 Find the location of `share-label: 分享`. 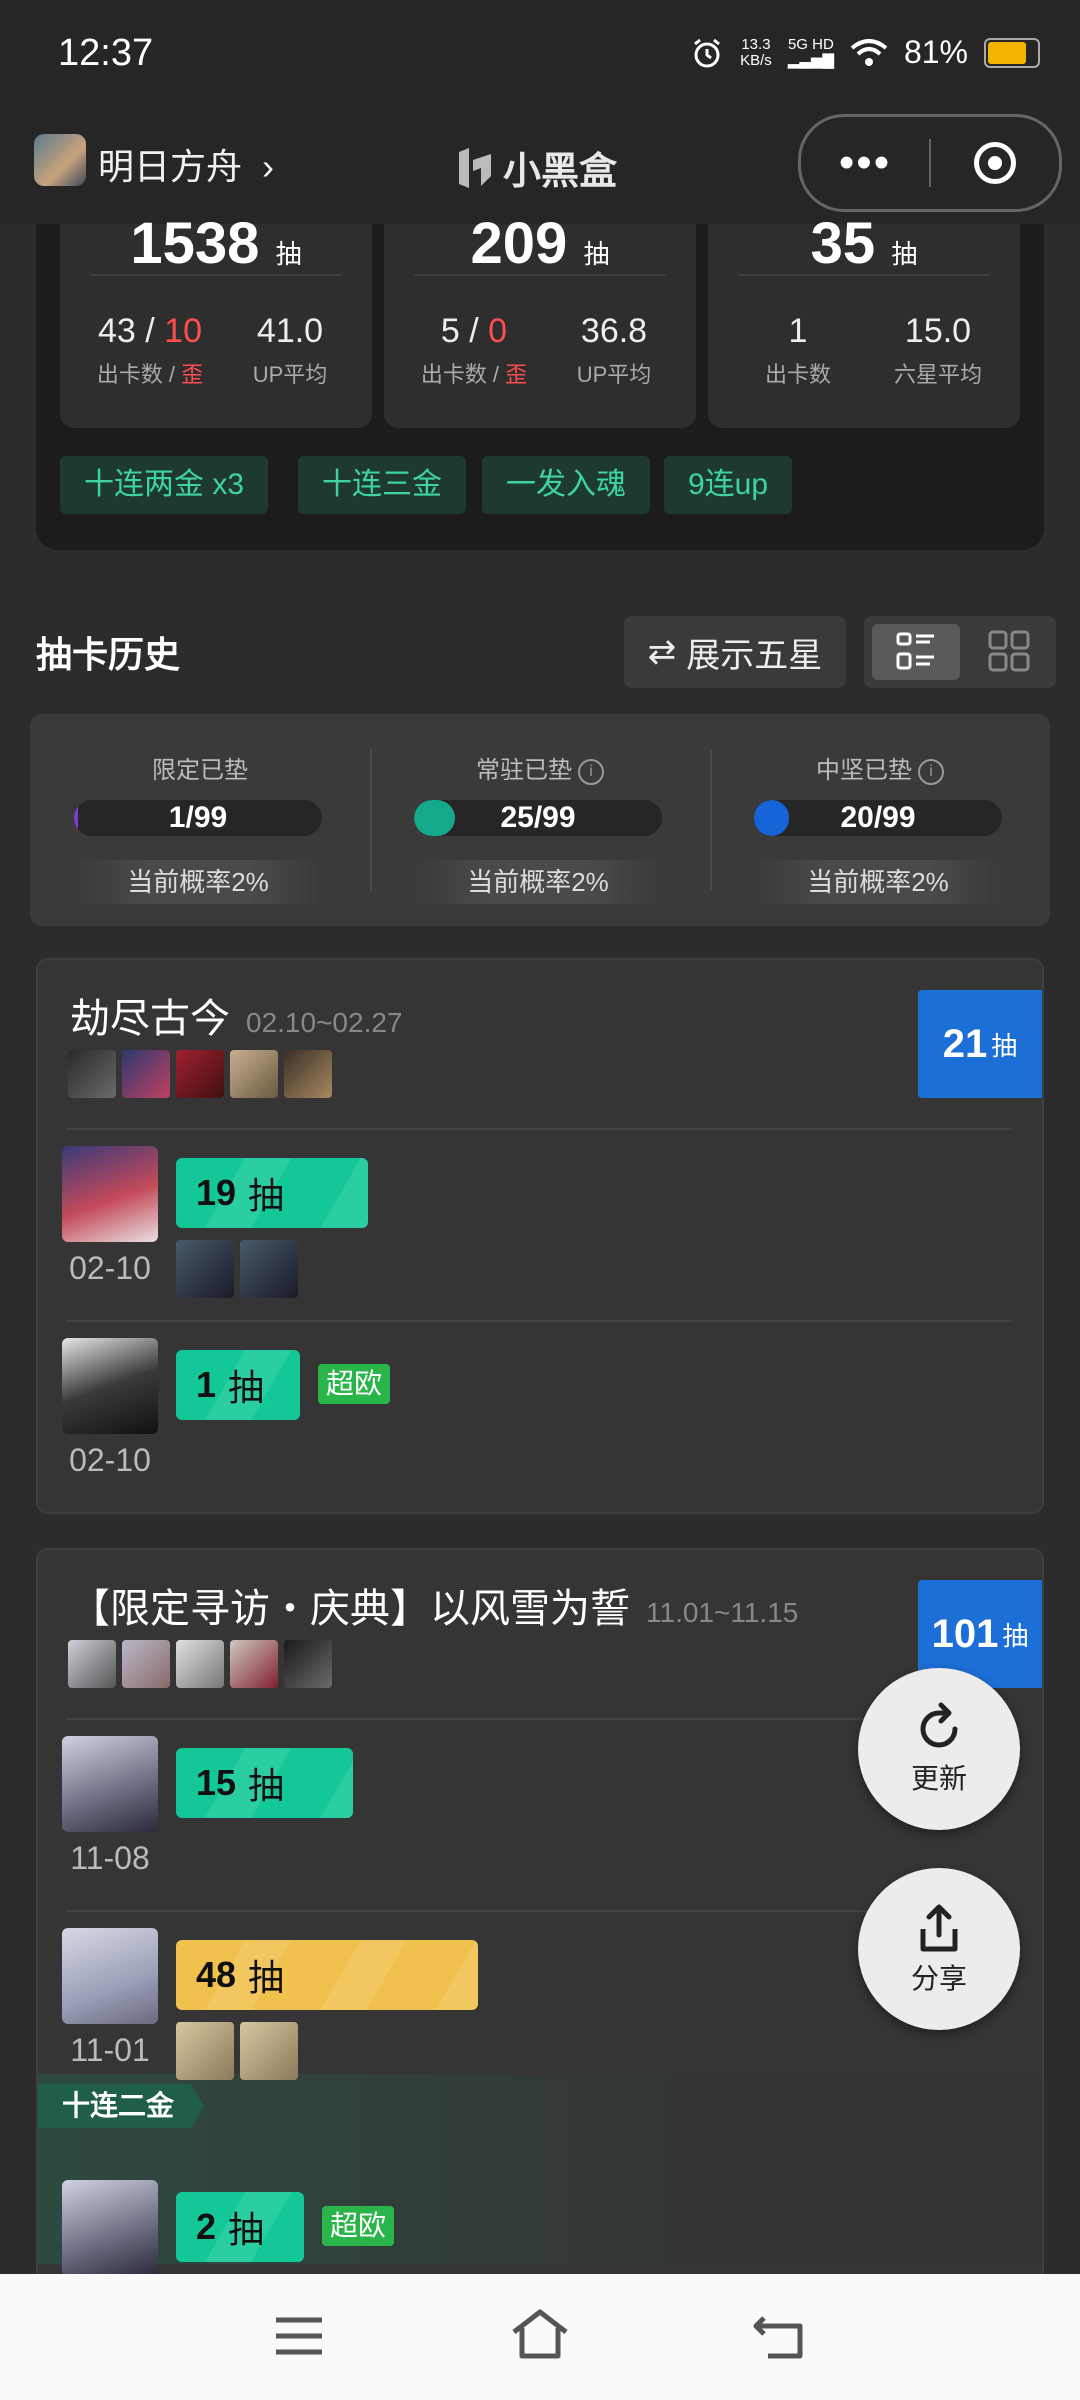

share-label: 分享 is located at coordinates (938, 1978).